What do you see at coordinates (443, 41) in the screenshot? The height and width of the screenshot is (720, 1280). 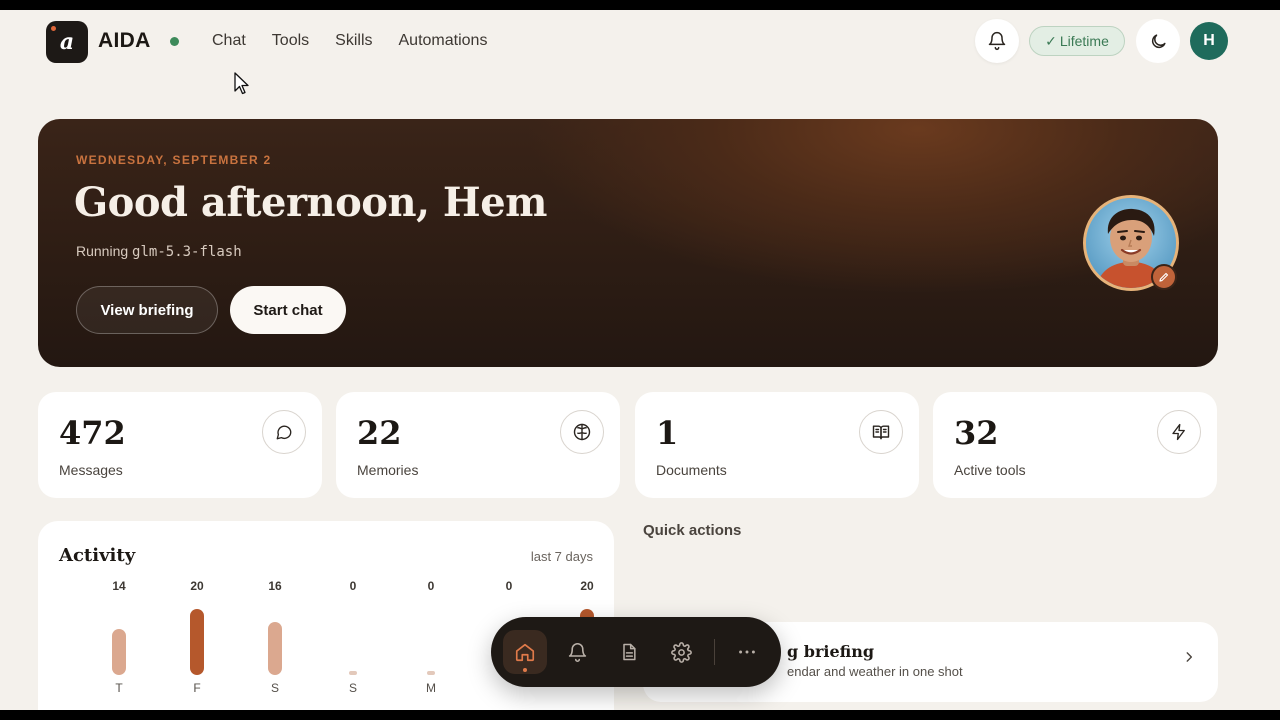 I see `nav-automations: Automations` at bounding box center [443, 41].